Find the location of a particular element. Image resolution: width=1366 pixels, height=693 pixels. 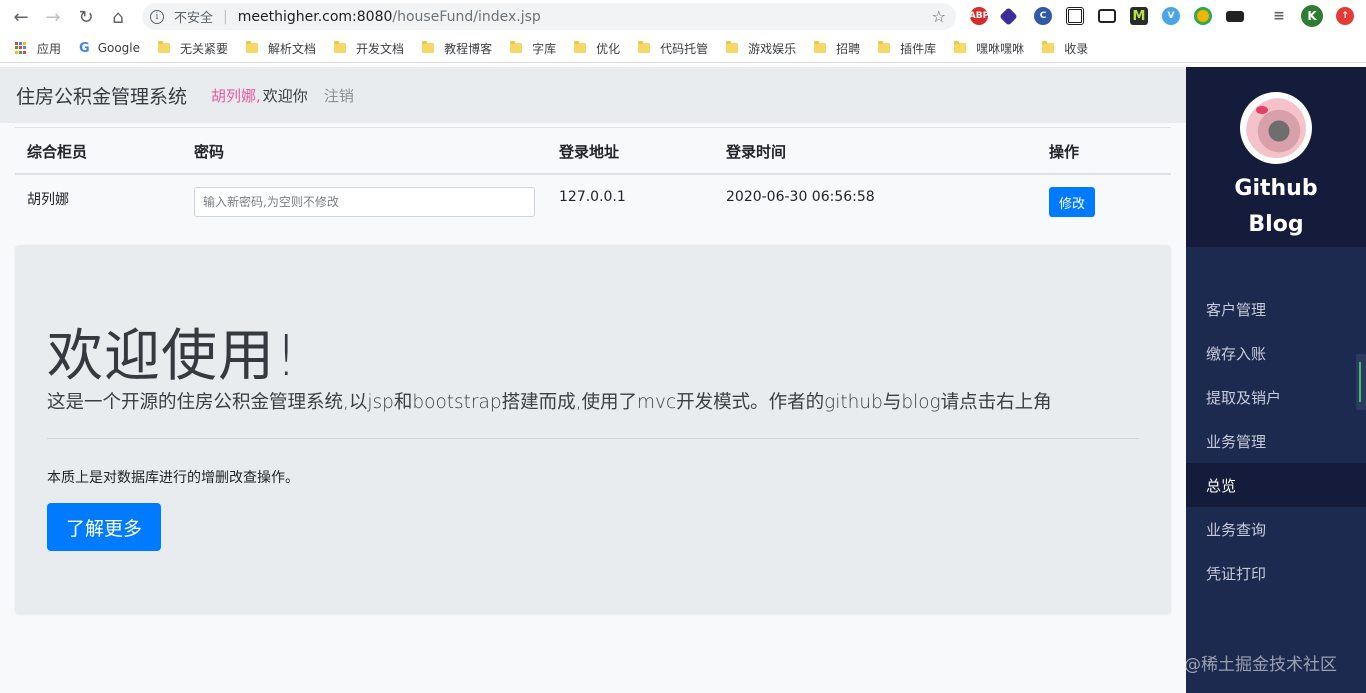

sidebar-item-deposit: 缴存入账 is located at coordinates (1276, 353).